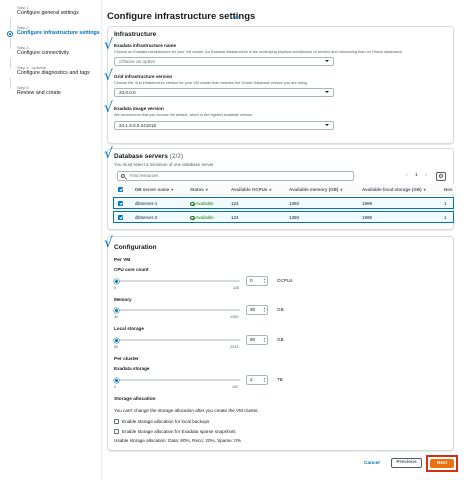  Describe the element at coordinates (39, 93) in the screenshot. I see `step-name: Review and create` at that location.